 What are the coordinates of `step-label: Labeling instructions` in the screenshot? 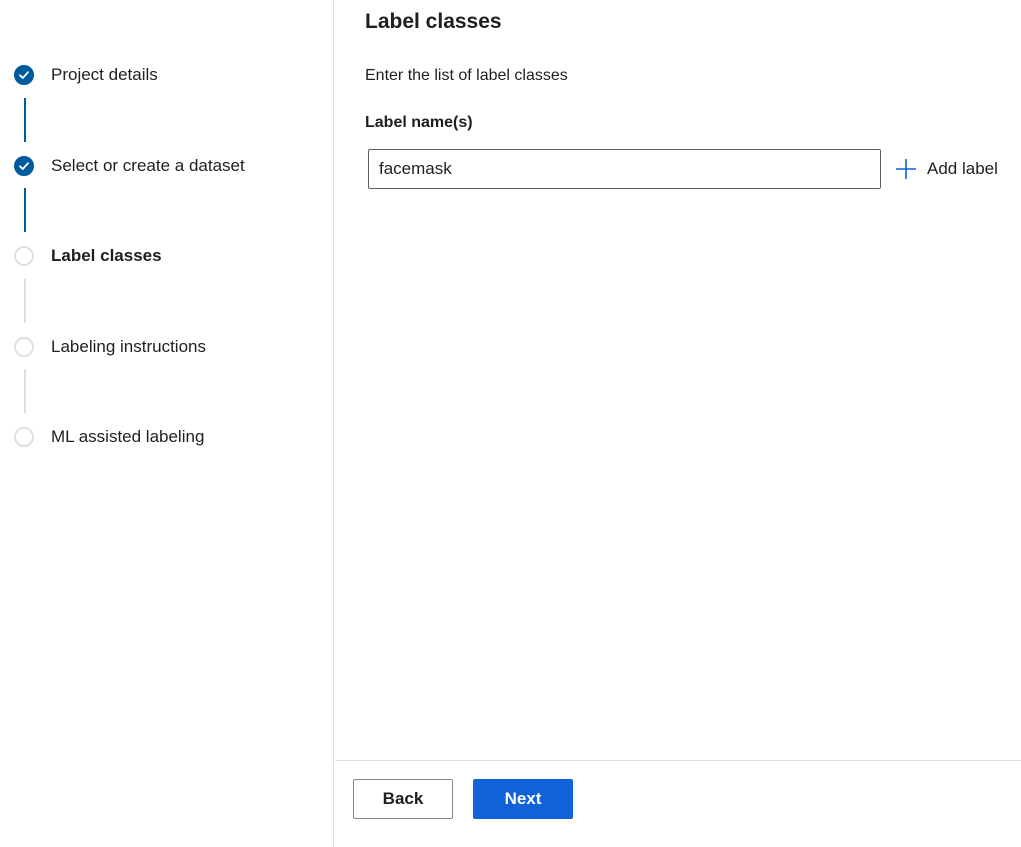 It's located at (128, 346).